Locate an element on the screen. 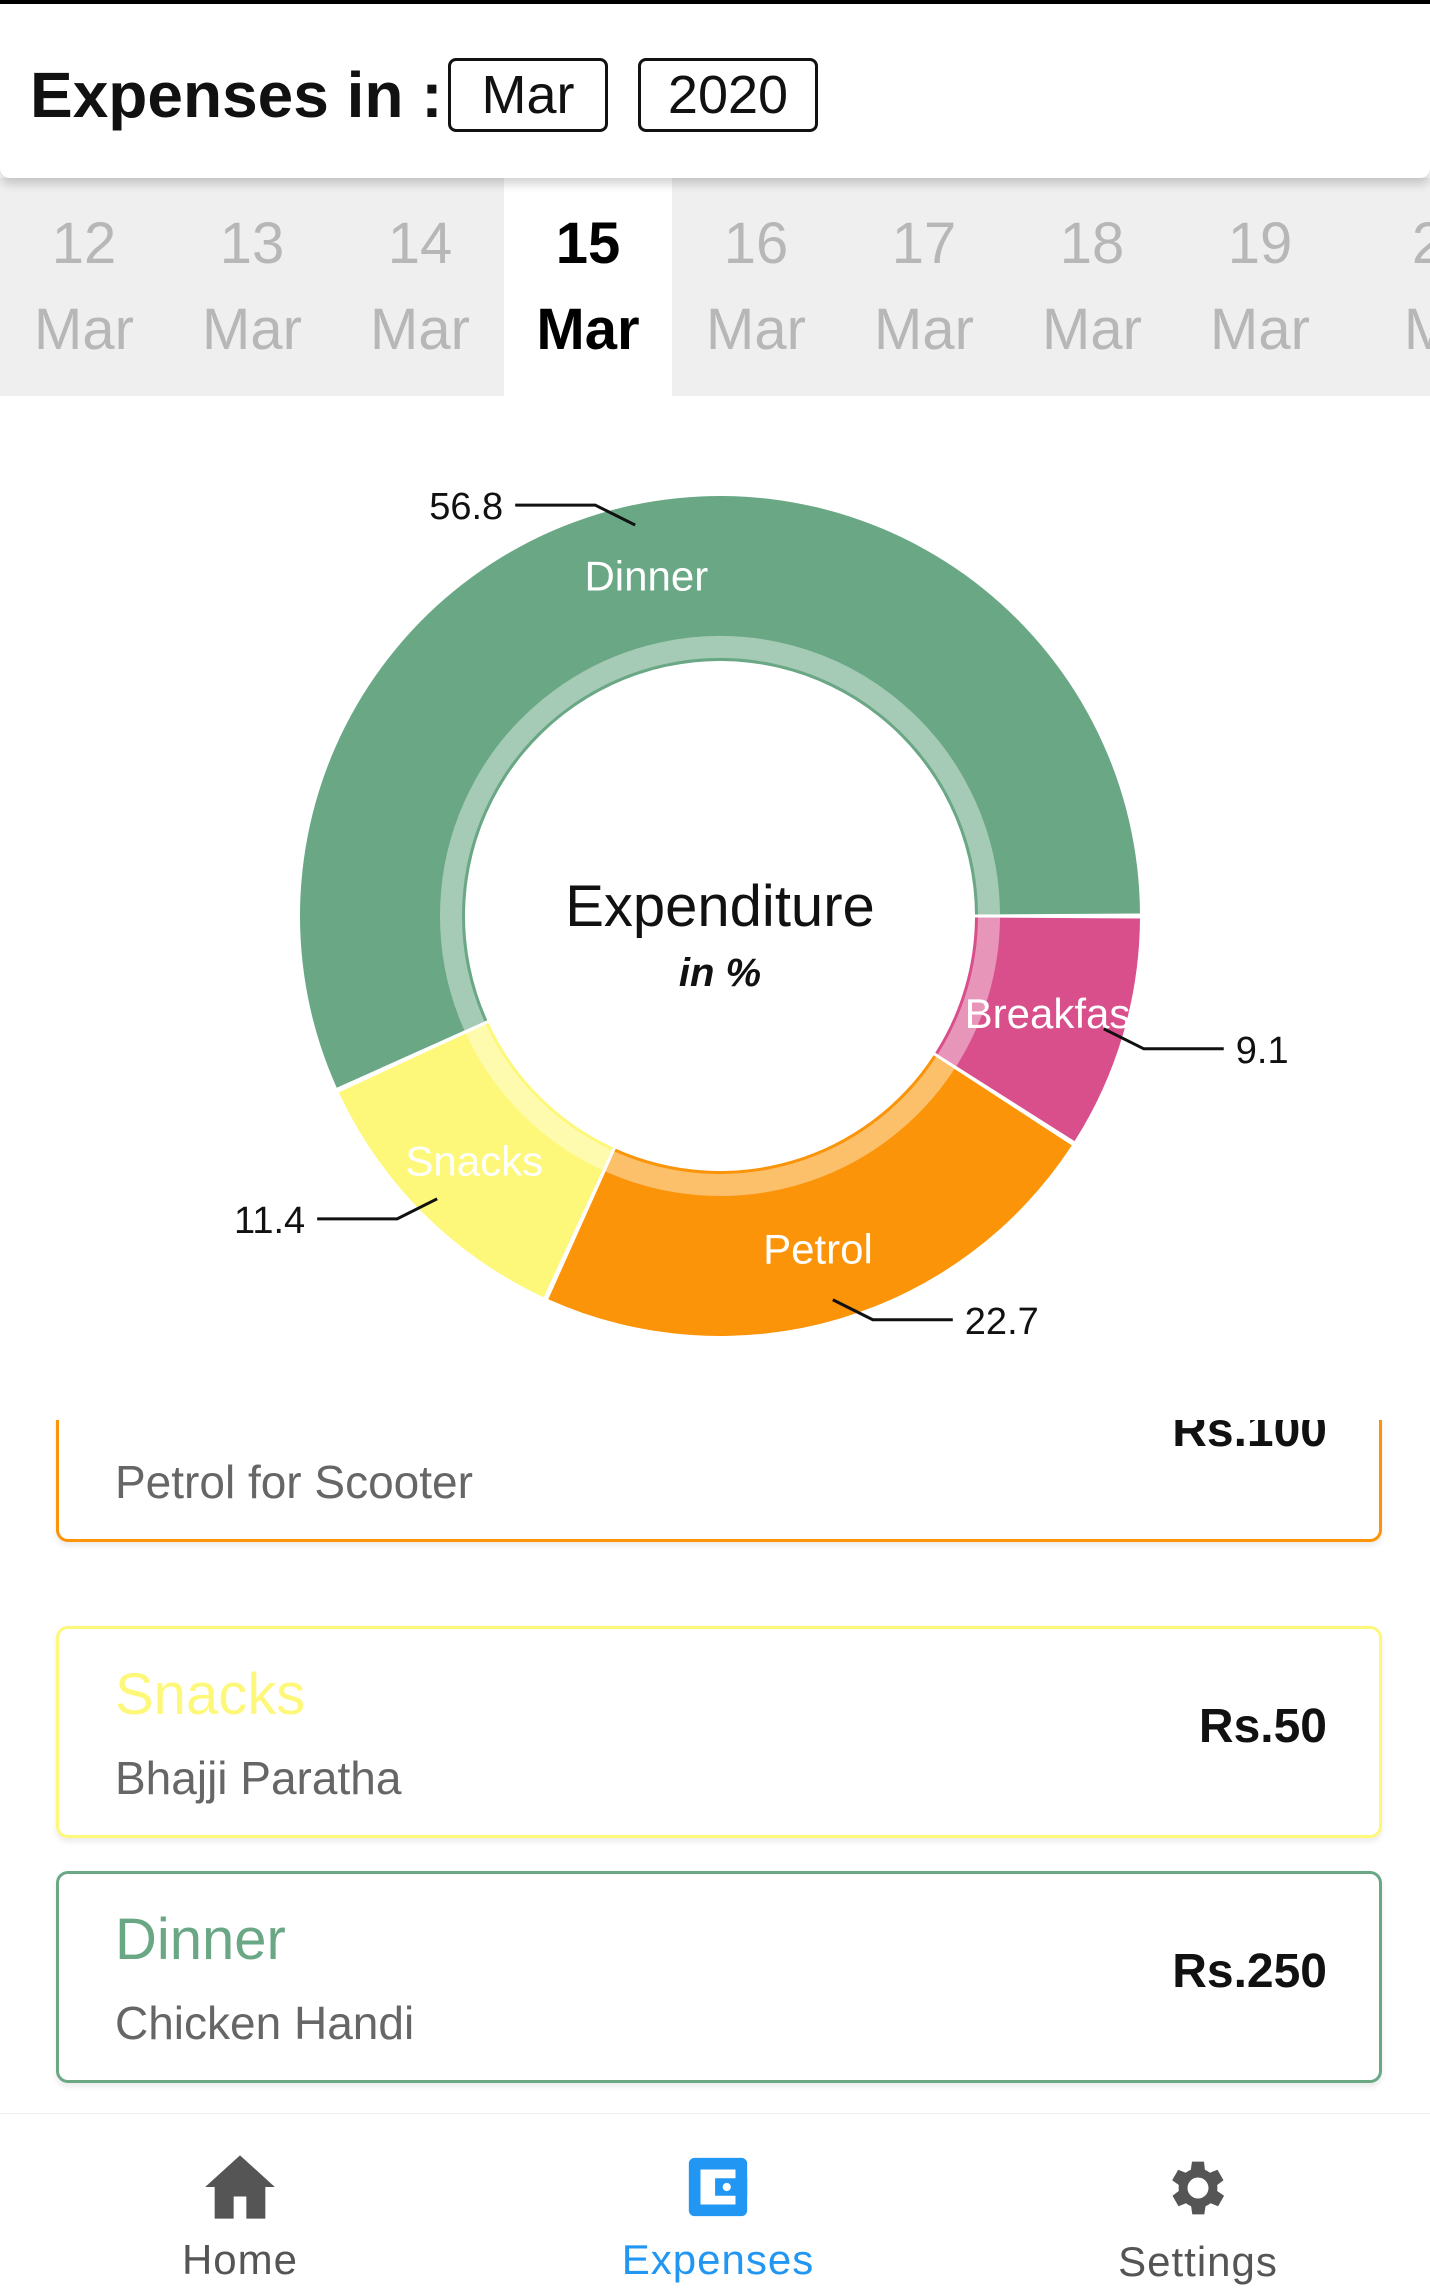 This screenshot has height=2293, width=1430. nav-settings: Settings is located at coordinates (1198, 2203).